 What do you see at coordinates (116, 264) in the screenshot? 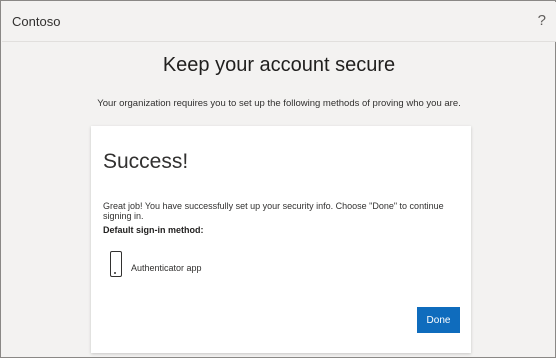
I see `phone-icon` at bounding box center [116, 264].